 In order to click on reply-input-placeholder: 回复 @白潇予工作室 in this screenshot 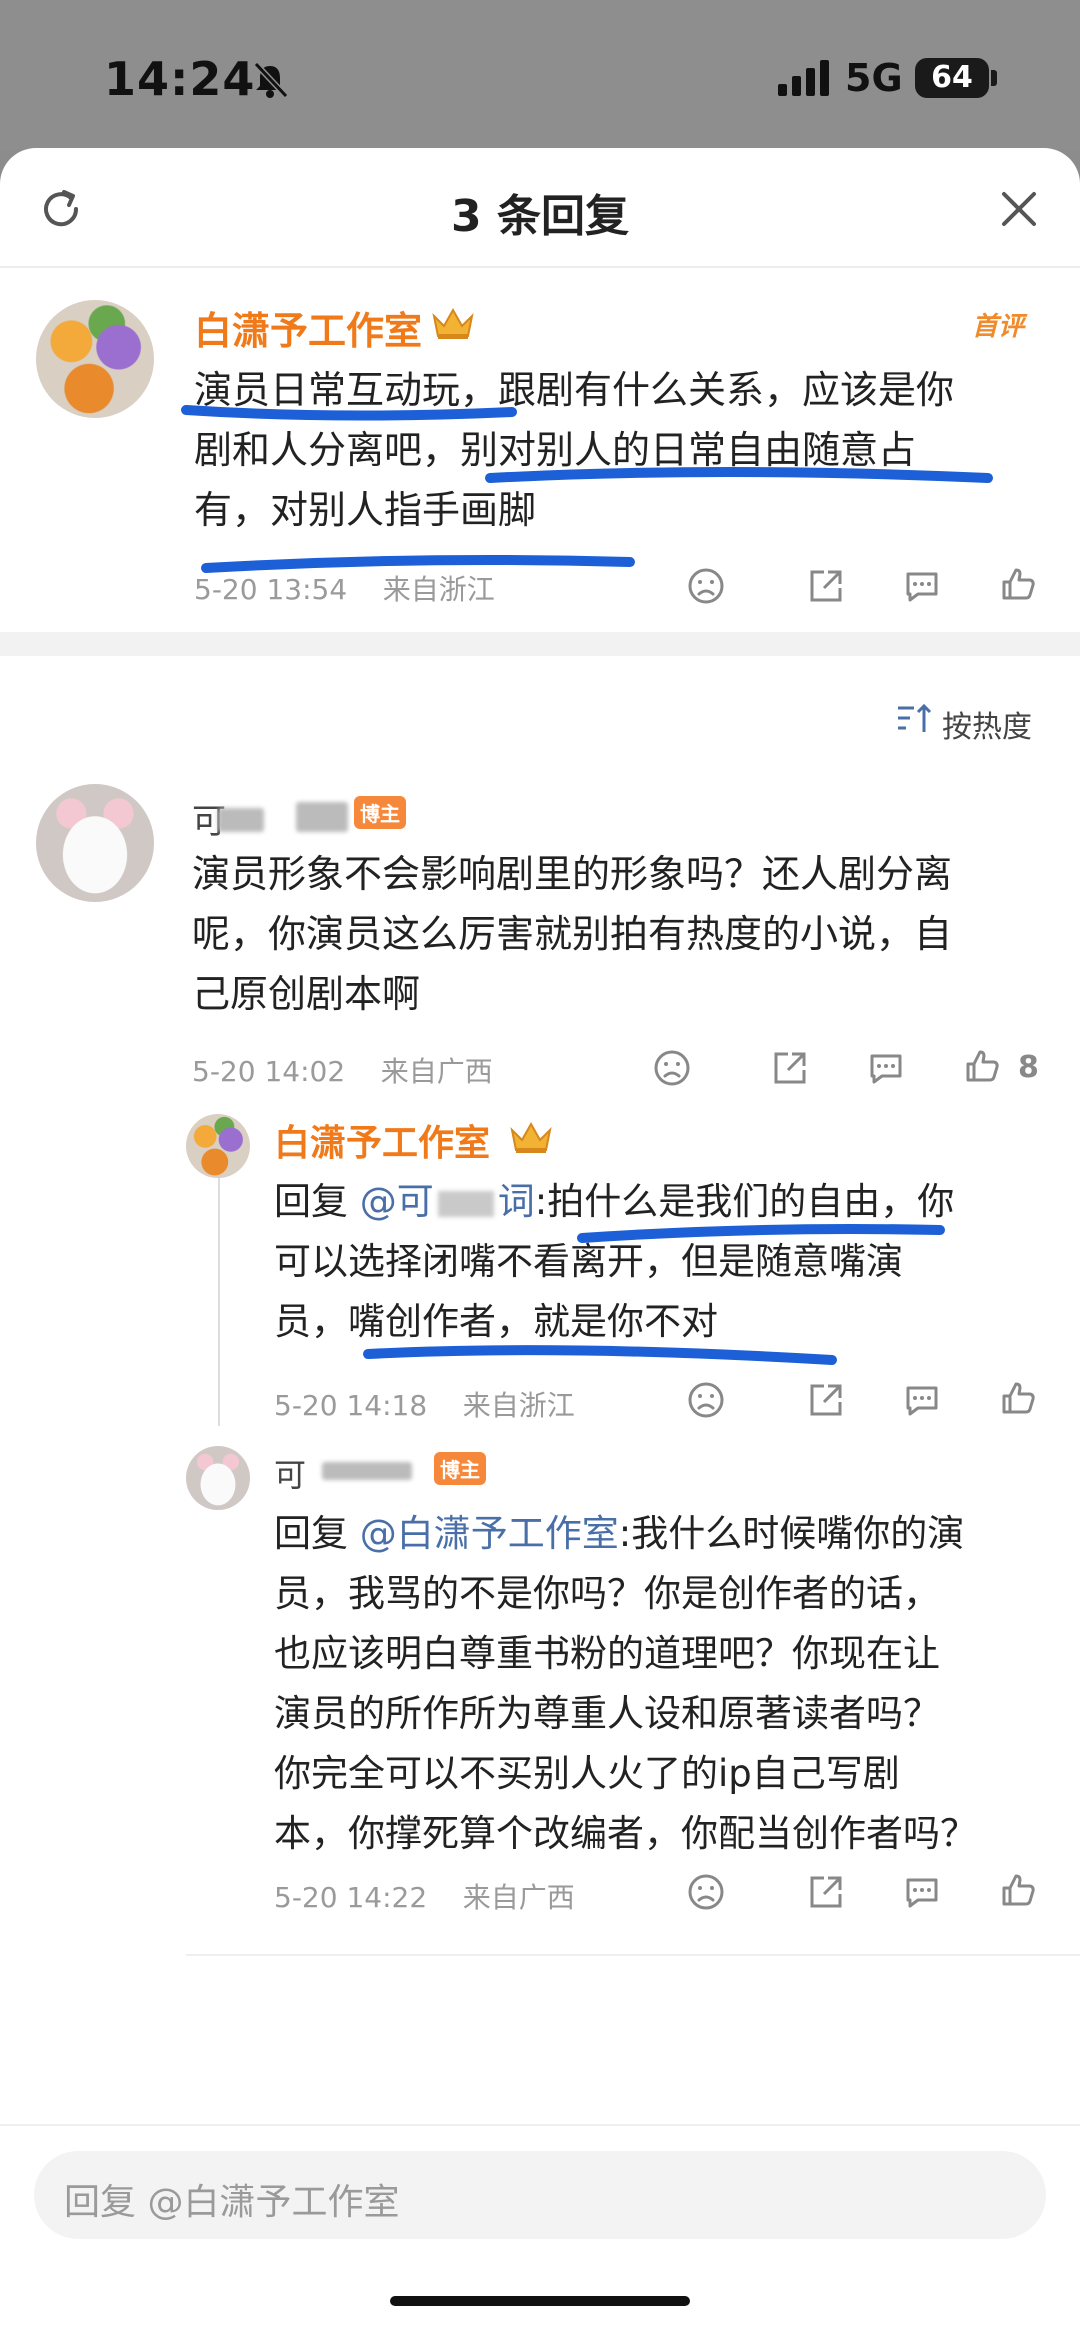, I will do `click(232, 2202)`.